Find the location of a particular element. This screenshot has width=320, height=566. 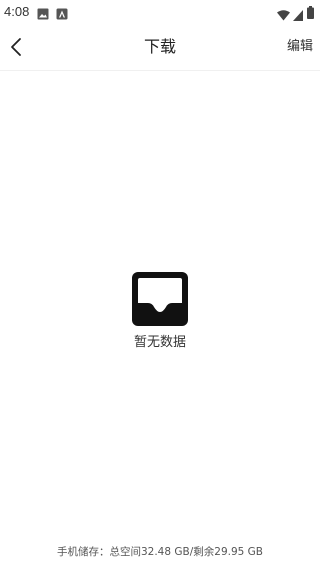

nav-bar: 下载 编辑 is located at coordinates (160, 47).